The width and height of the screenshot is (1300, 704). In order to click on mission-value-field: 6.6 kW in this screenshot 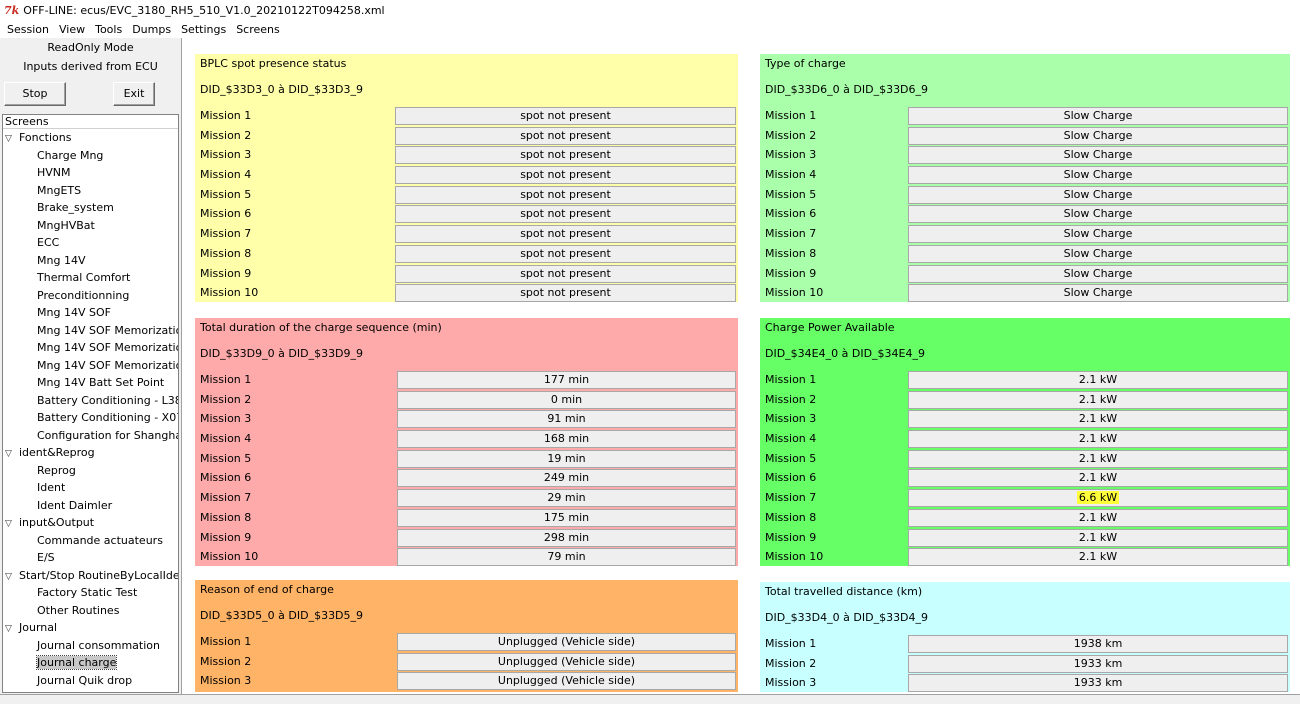, I will do `click(1098, 498)`.